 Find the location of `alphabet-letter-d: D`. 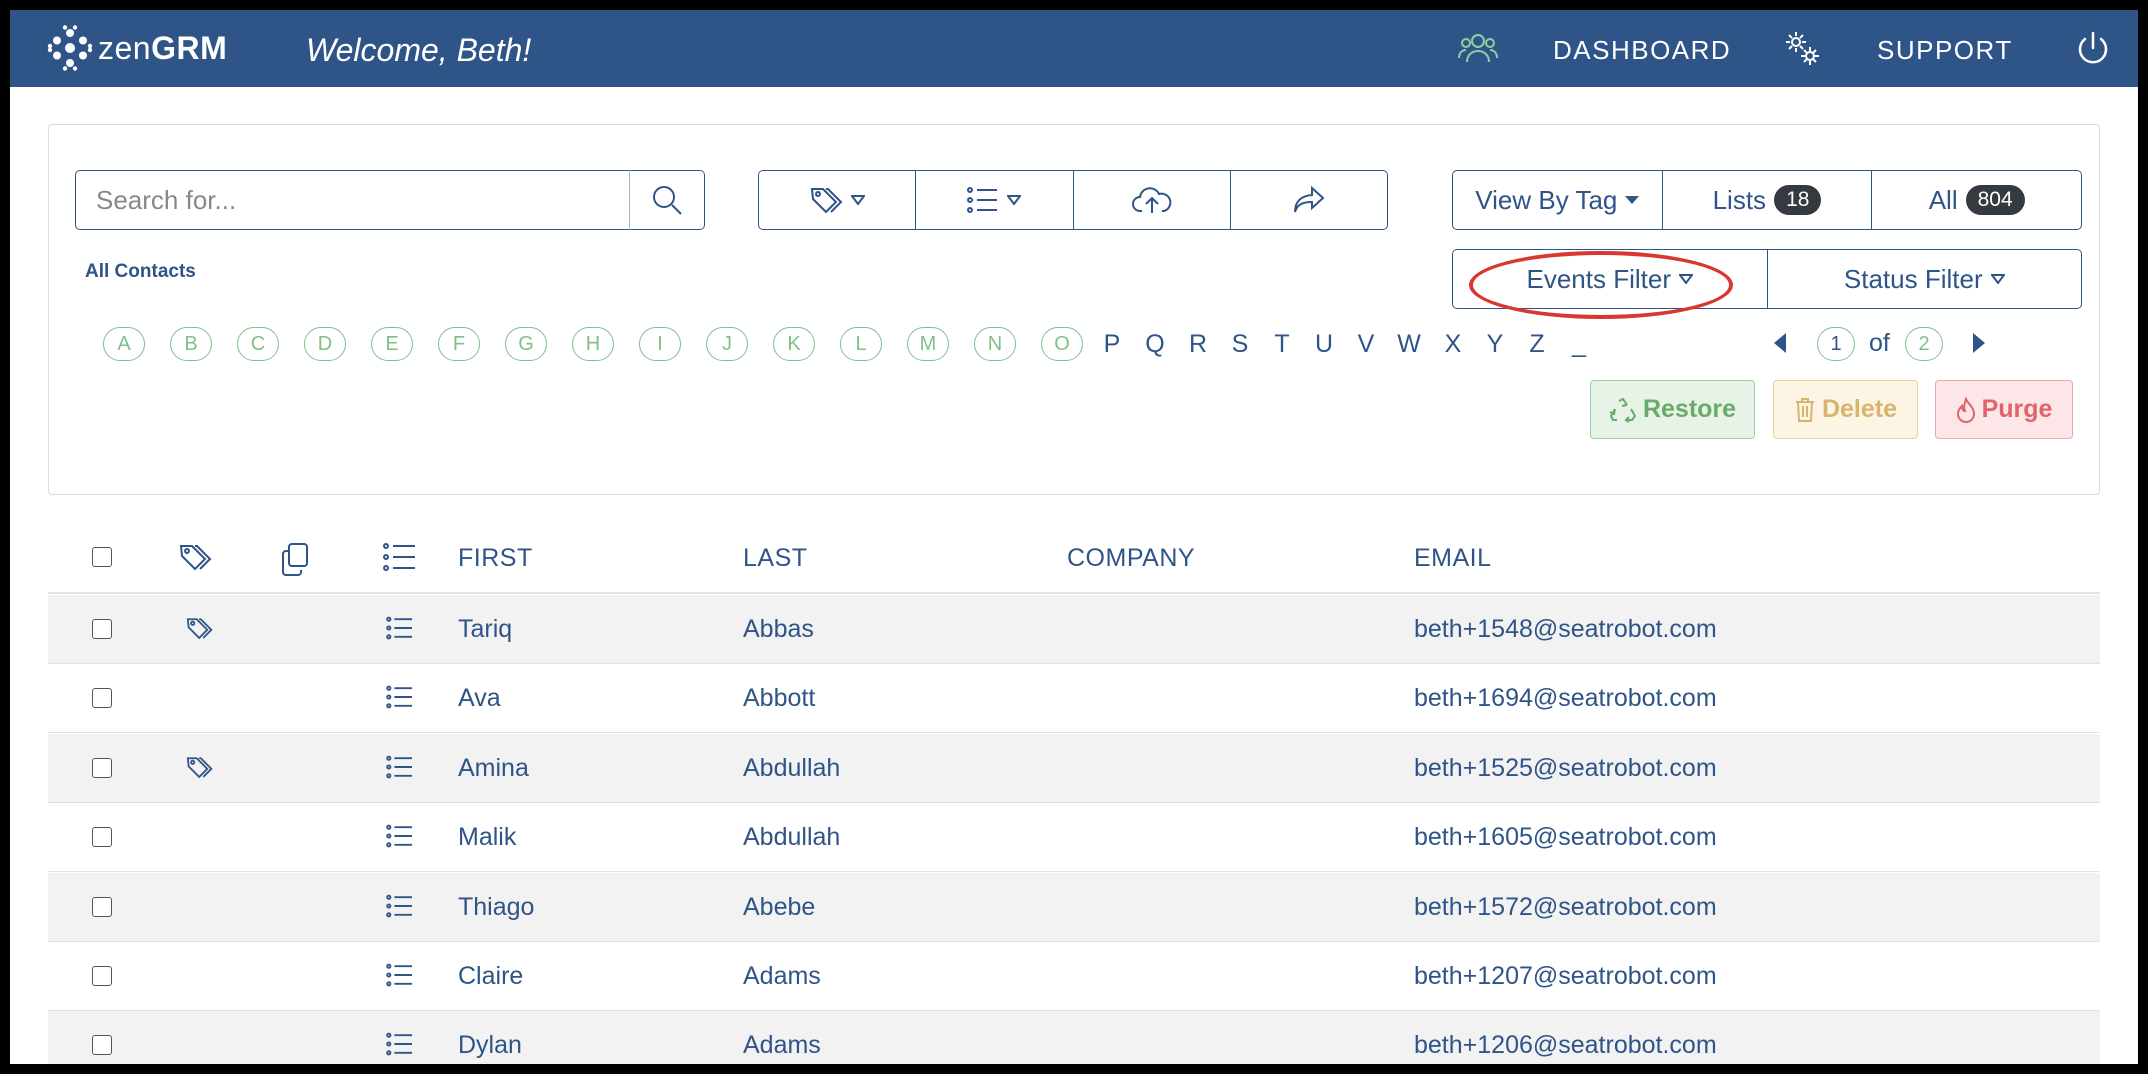

alphabet-letter-d: D is located at coordinates (325, 344).